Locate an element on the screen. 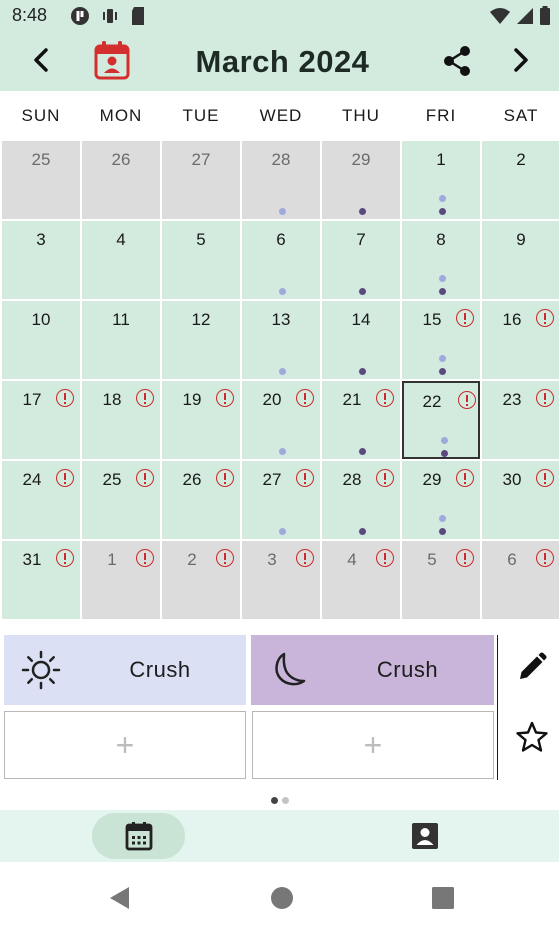  day-cell: 7 is located at coordinates (361, 260).